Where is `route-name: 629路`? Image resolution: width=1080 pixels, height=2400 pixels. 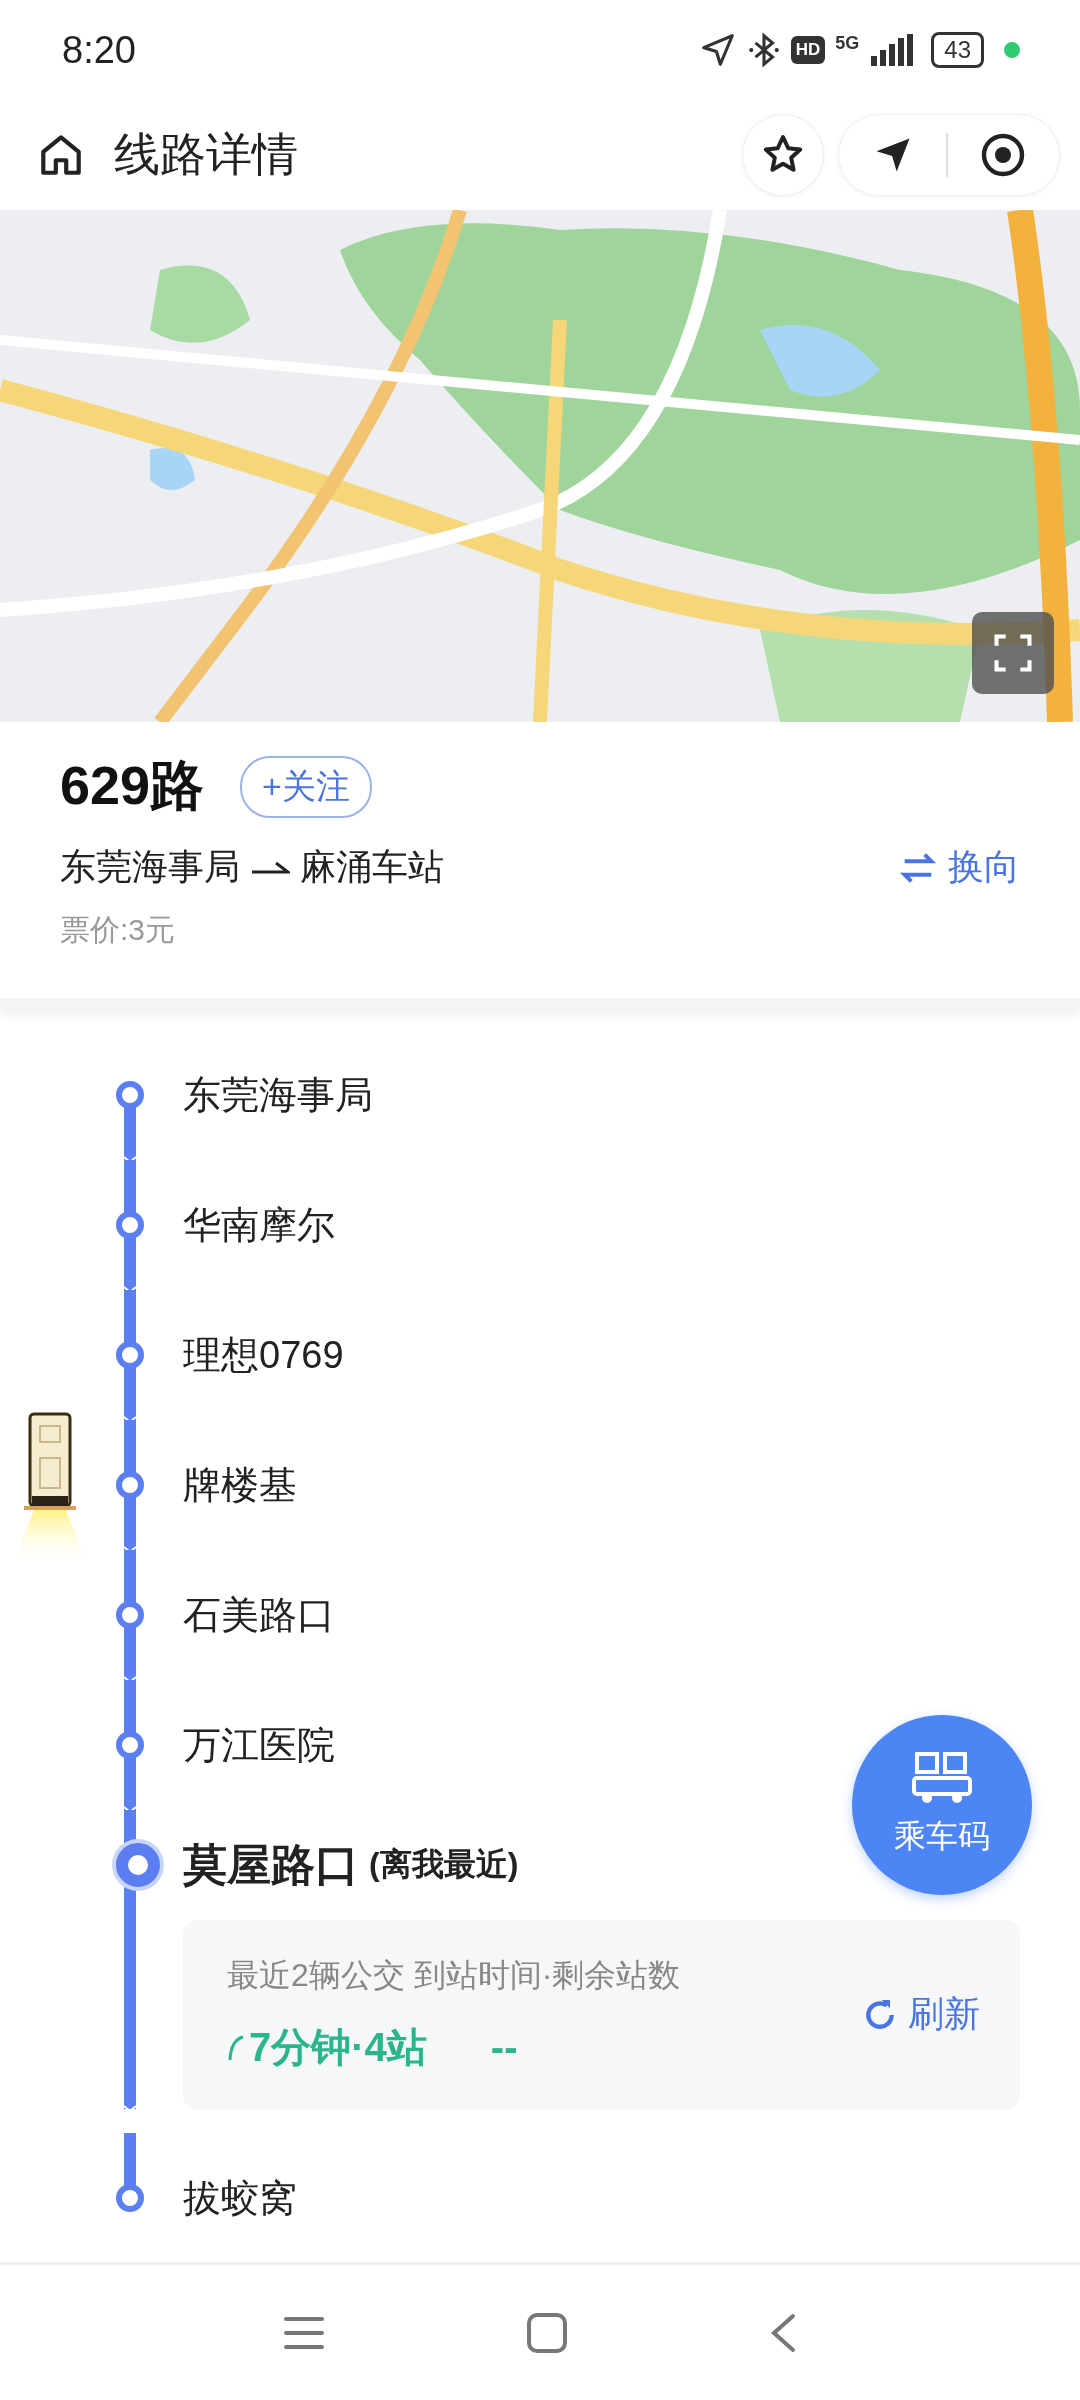 route-name: 629路 is located at coordinates (132, 785).